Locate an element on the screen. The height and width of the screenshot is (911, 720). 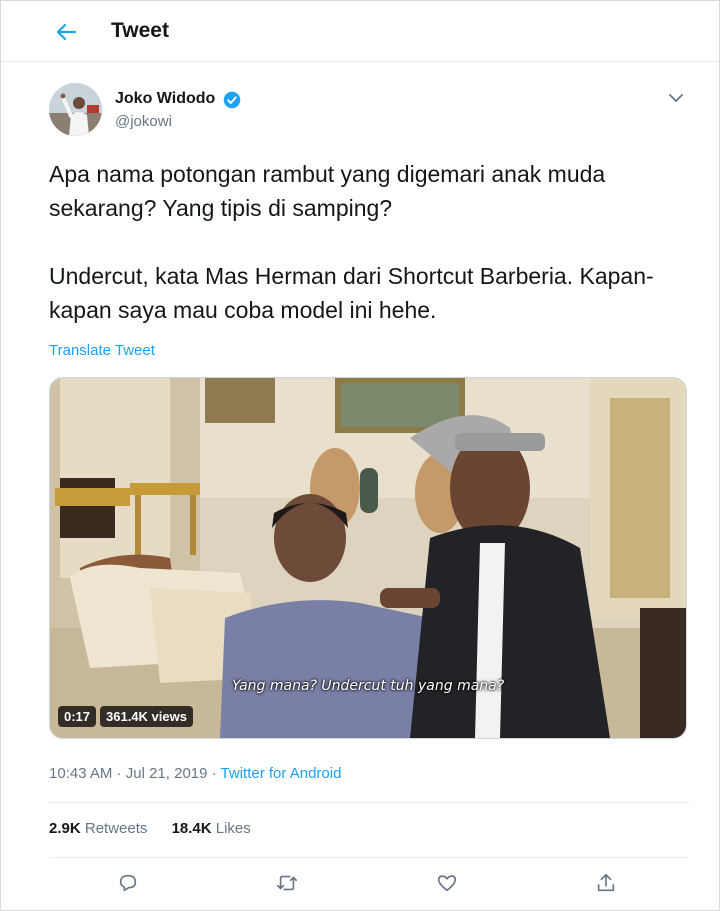
like-button is located at coordinates (447, 883).